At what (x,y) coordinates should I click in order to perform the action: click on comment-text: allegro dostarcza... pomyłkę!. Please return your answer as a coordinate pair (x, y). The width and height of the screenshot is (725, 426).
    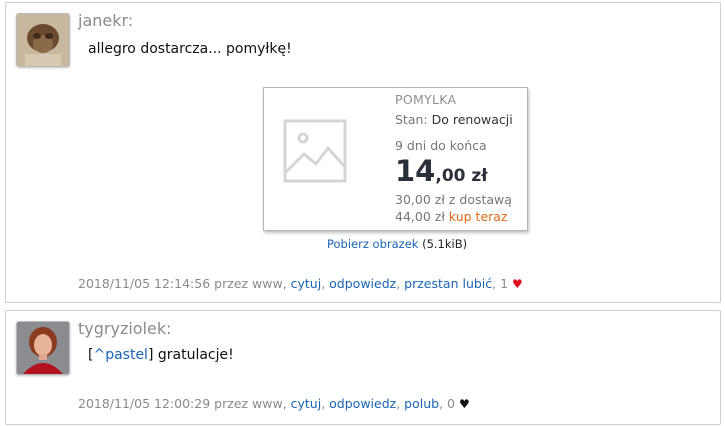
    Looking at the image, I should click on (190, 49).